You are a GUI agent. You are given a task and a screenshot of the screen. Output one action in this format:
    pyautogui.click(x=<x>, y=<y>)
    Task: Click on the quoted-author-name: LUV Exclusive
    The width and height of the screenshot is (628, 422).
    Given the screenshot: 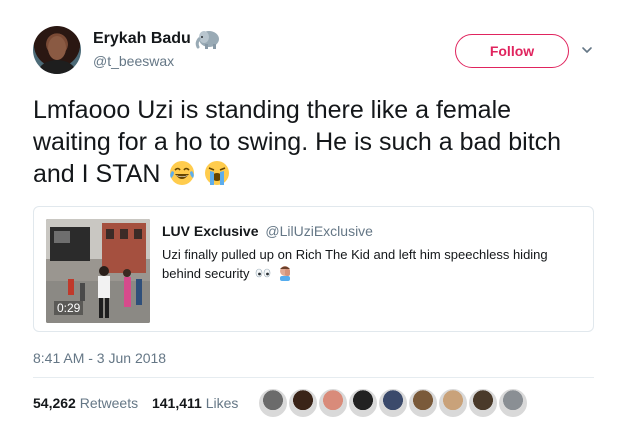 What is the action you would take?
    pyautogui.click(x=210, y=231)
    